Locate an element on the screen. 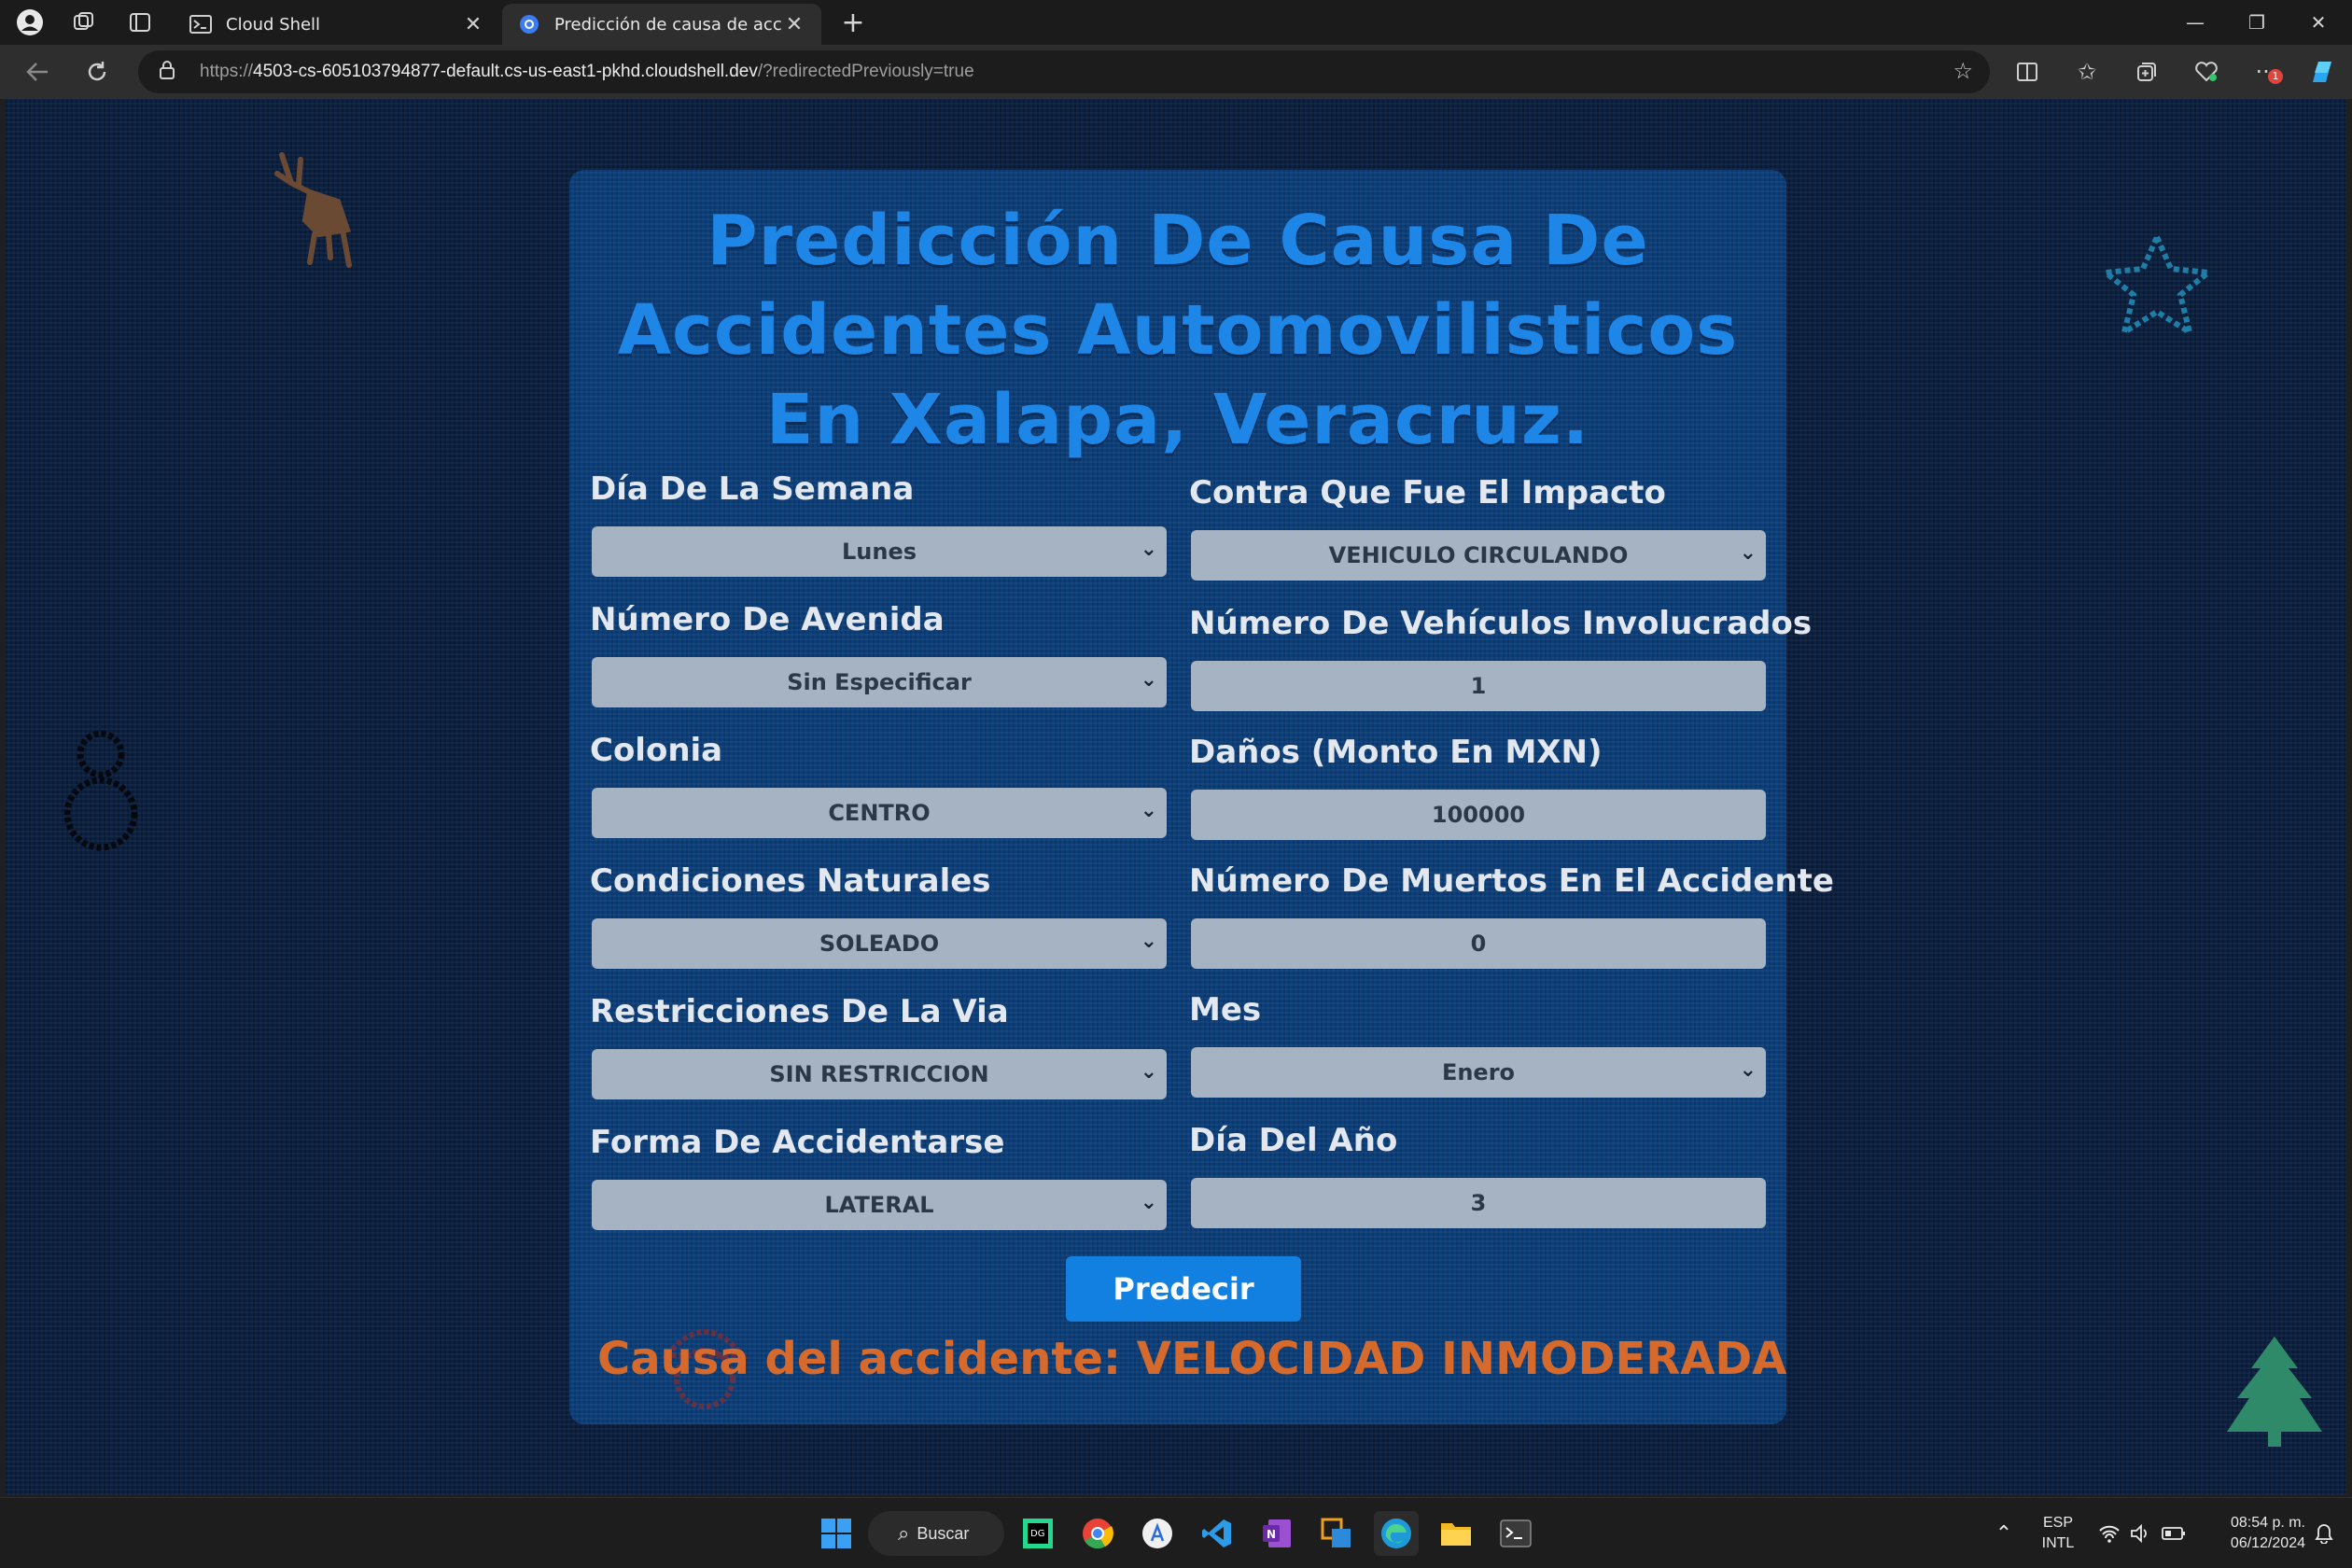 The image size is (2352, 1568). select-contra-que-impacto: VEHICULO CIRCULANDO ⌄ is located at coordinates (1478, 555).